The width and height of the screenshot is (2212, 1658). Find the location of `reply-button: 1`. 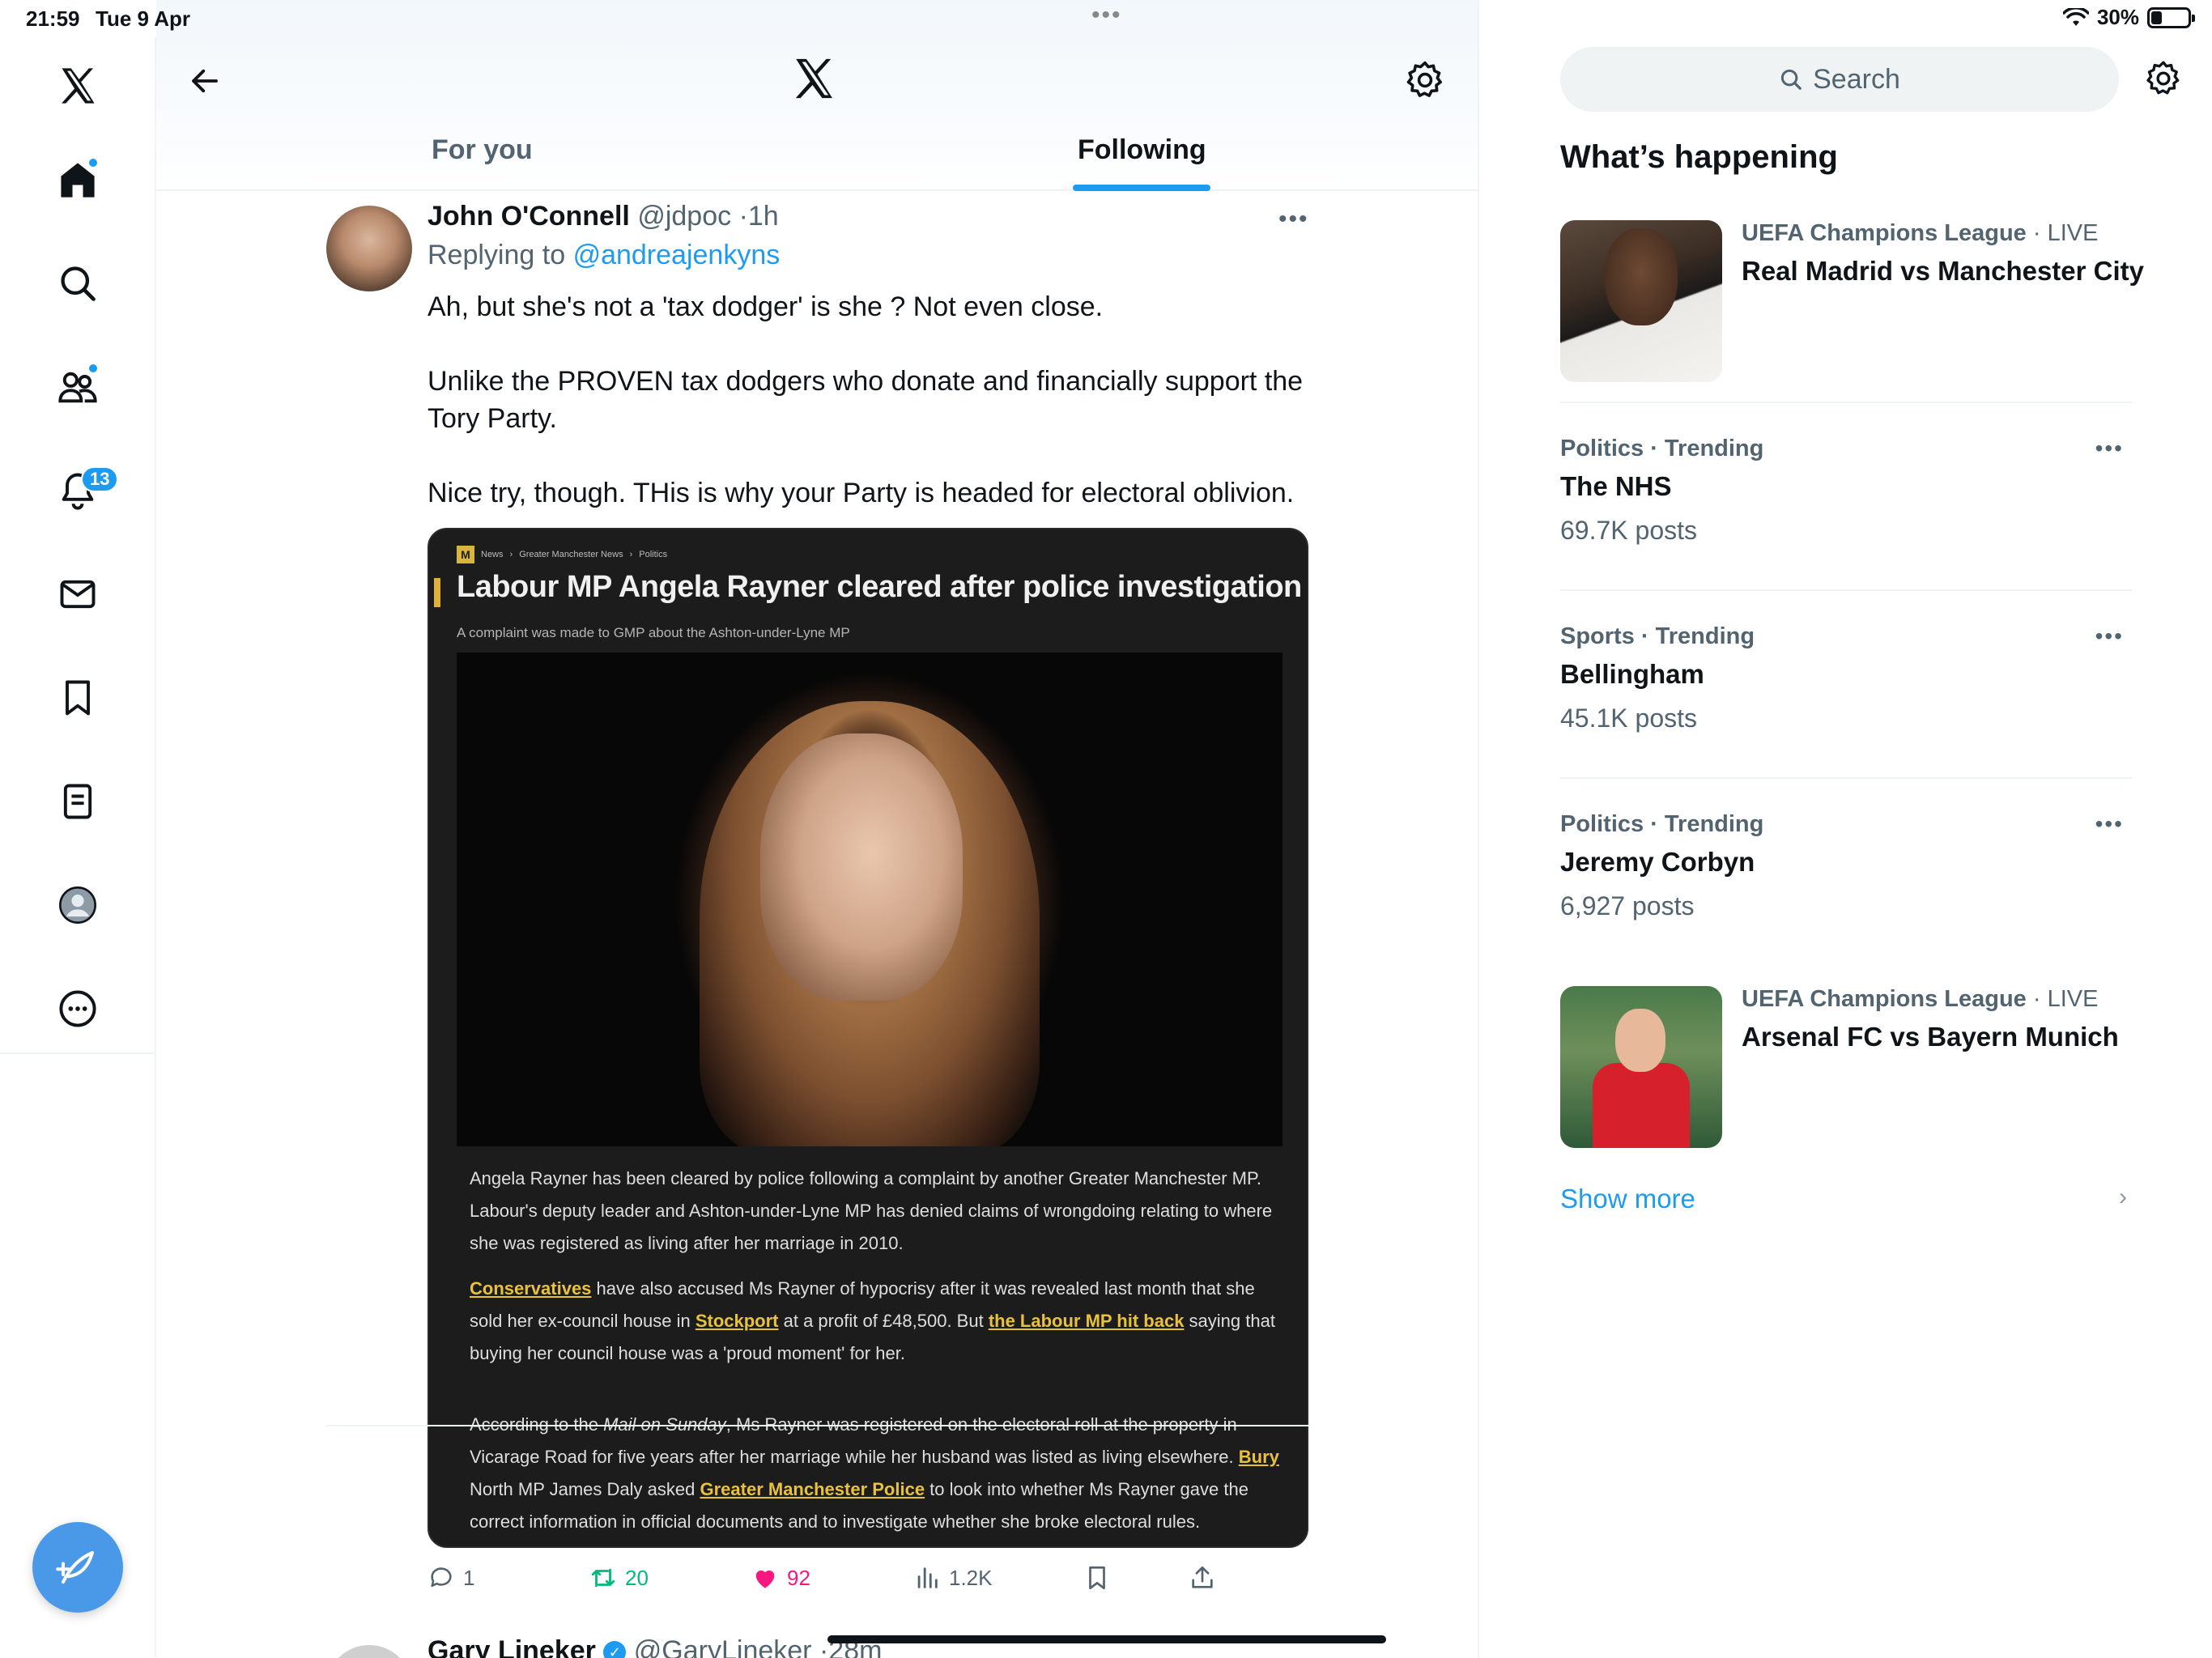

reply-button: 1 is located at coordinates (451, 1578).